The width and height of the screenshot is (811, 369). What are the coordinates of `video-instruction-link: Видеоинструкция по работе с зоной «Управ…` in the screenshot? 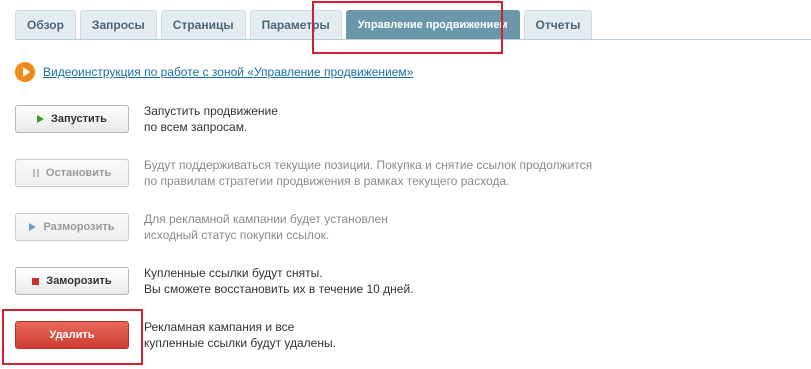 It's located at (228, 72).